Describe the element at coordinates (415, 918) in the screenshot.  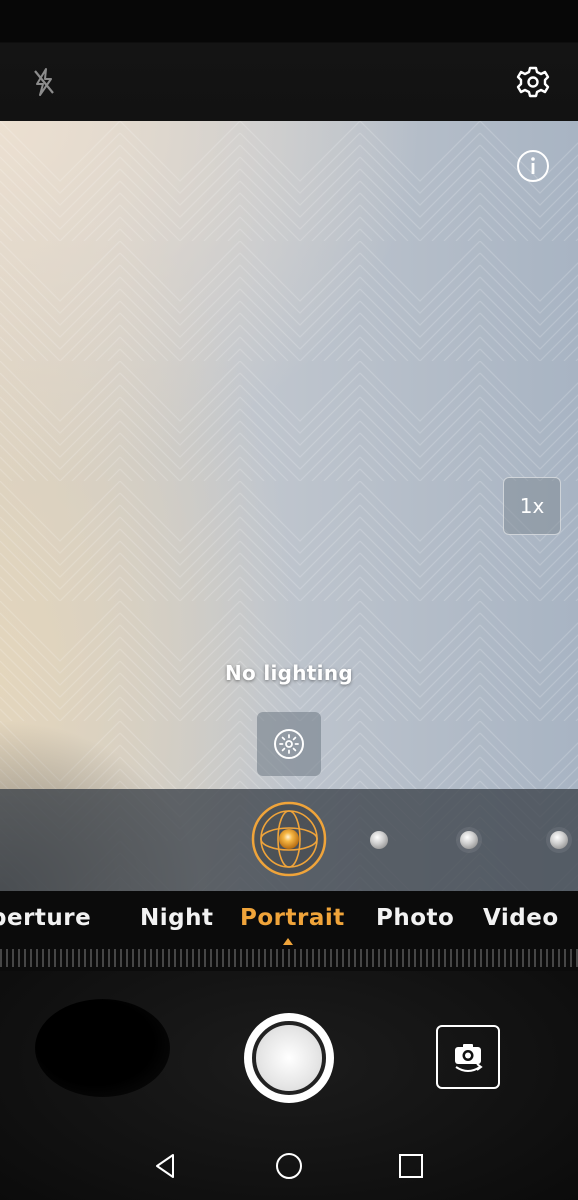
I see `mode-photo: Photo` at that location.